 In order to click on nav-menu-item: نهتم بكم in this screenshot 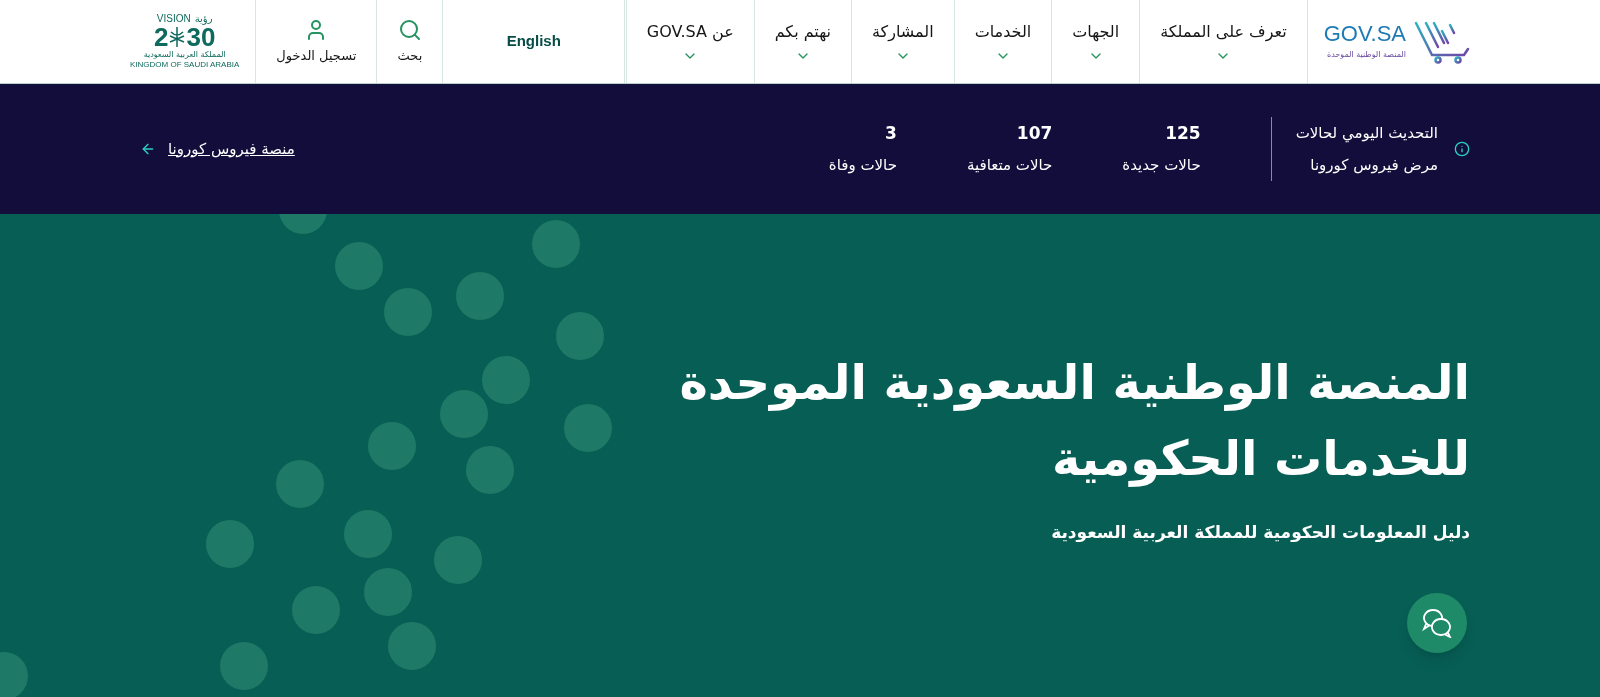, I will do `click(802, 41)`.